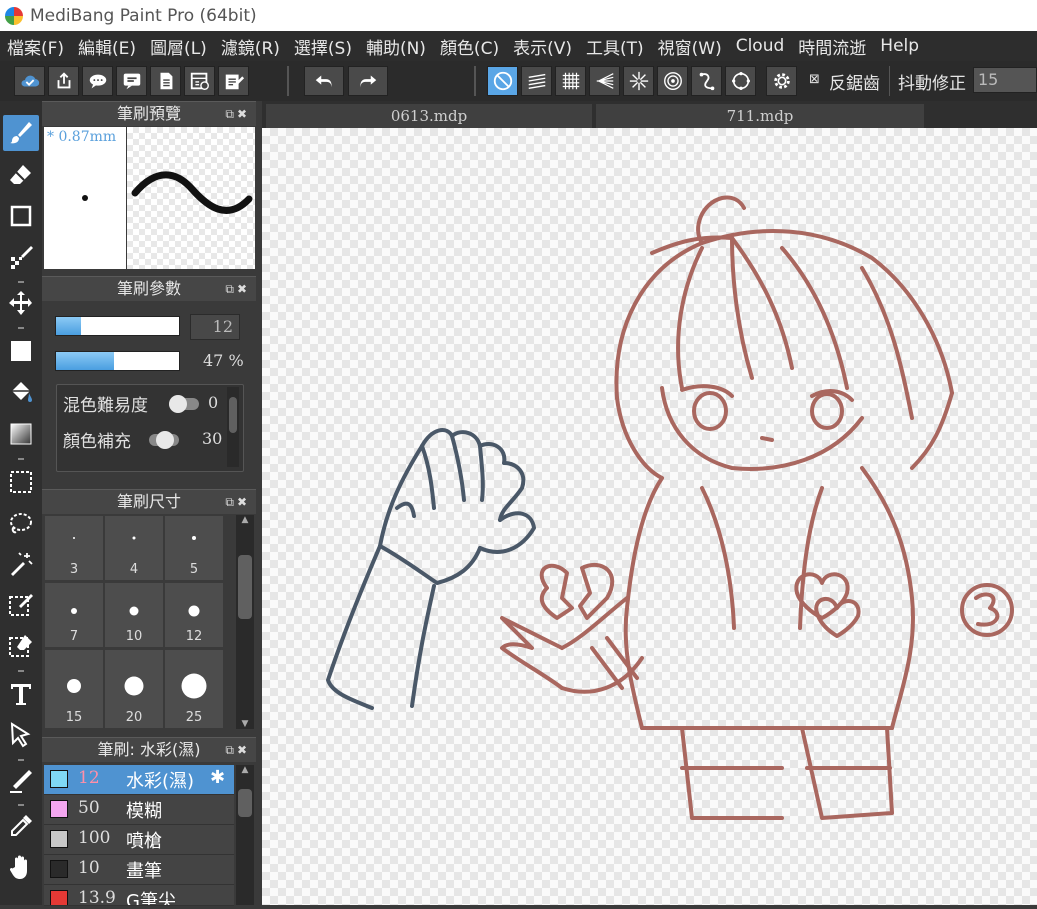 This screenshot has width=1037, height=909. Describe the element at coordinates (706, 81) in the screenshot. I see `curve-snap-button` at that location.